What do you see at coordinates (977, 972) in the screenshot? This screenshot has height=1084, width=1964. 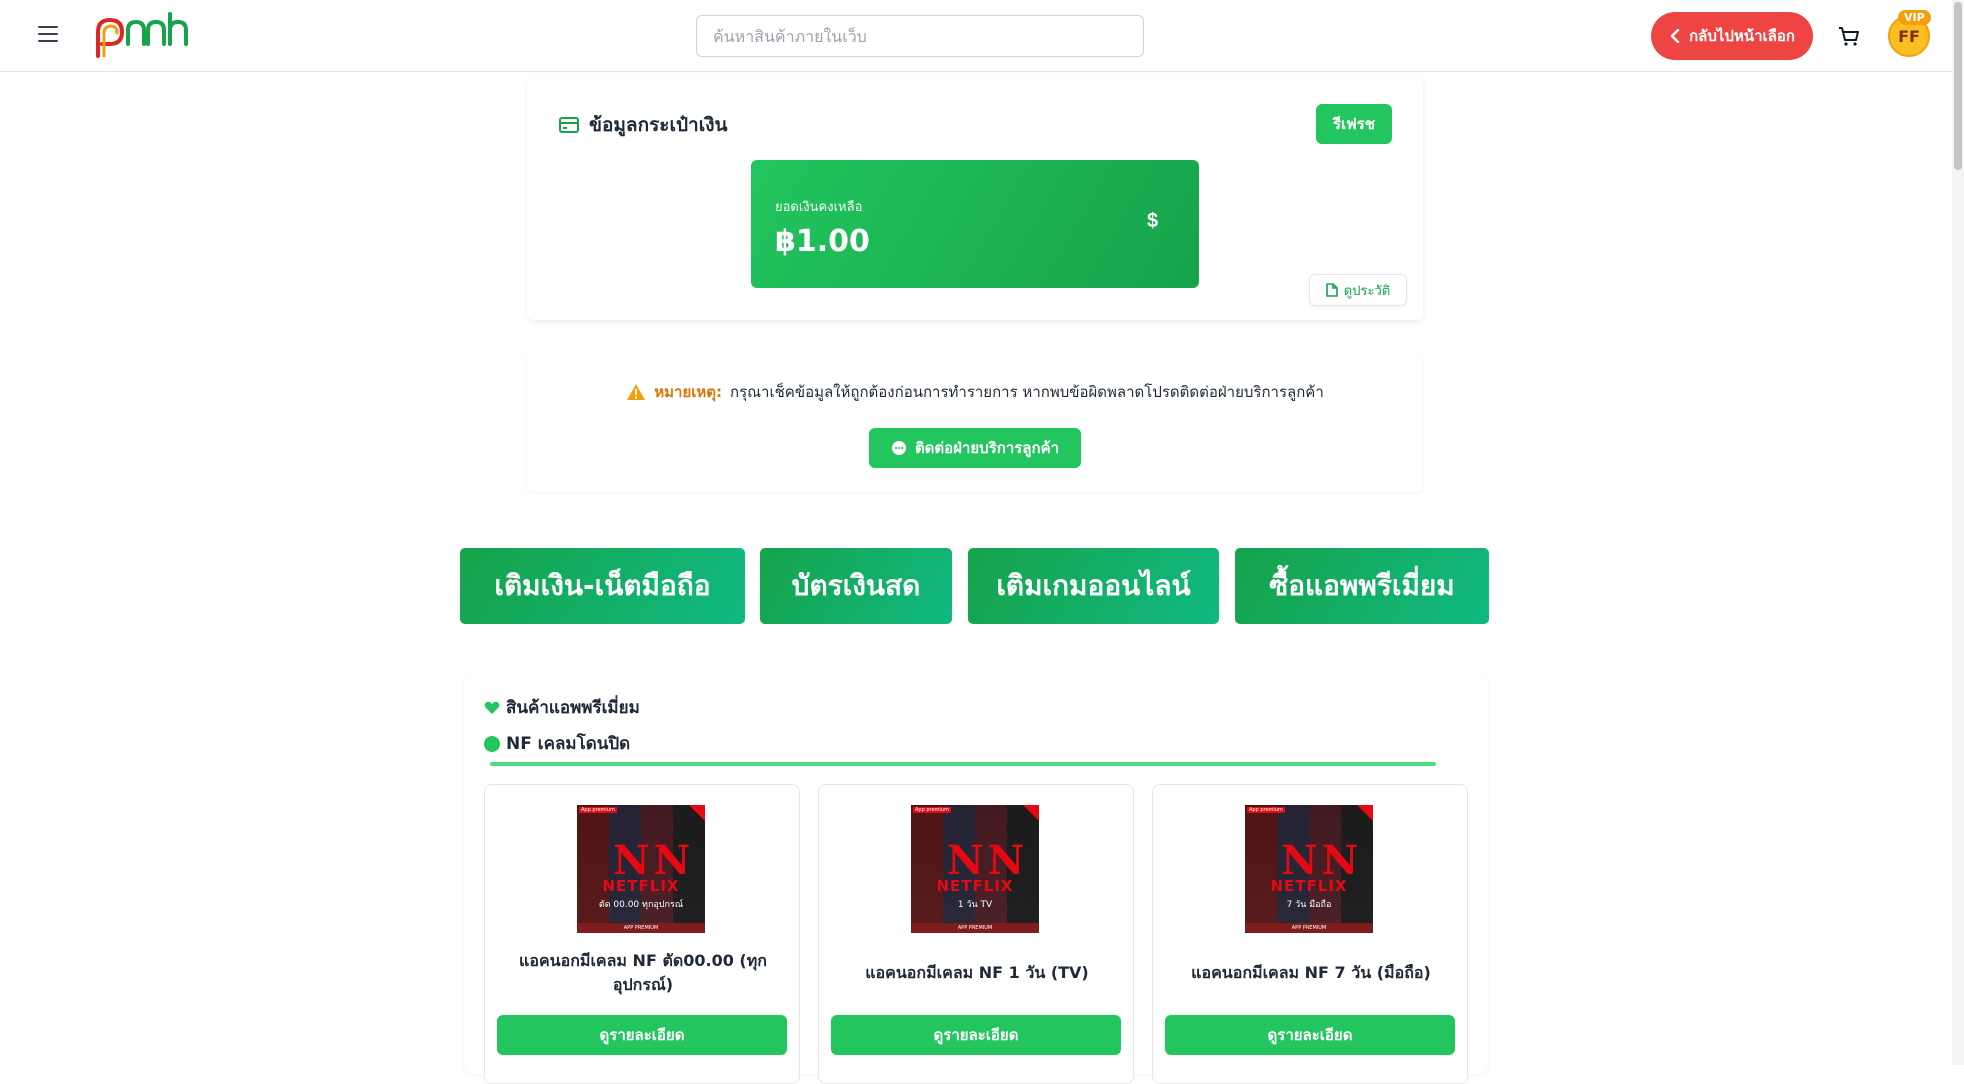 I see `product-name: แอคนอกมีเคลม NF 1 วัน (TV)` at bounding box center [977, 972].